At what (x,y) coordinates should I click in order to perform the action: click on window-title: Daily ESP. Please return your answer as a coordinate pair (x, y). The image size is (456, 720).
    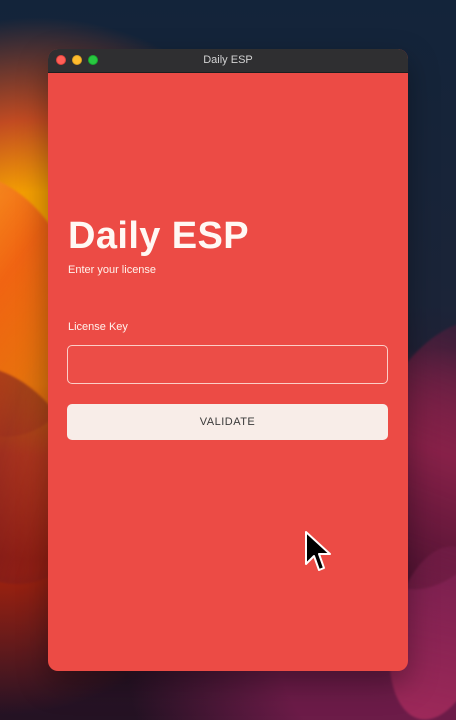
    Looking at the image, I should click on (228, 60).